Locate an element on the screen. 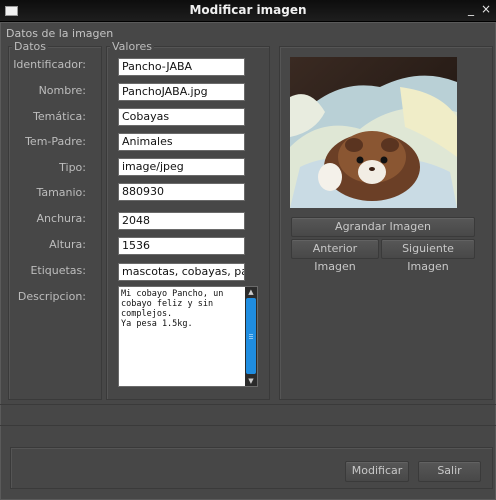  label-tematica: Temática: is located at coordinates (59, 116).